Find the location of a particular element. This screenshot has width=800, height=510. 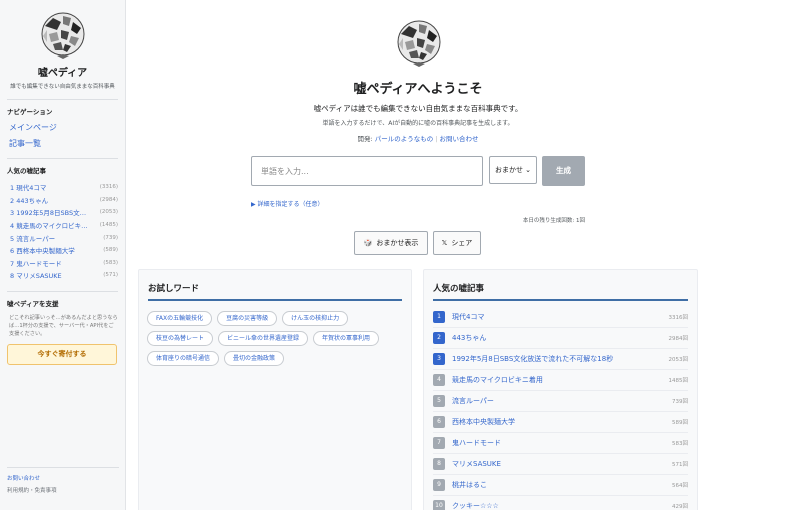

article-title: 西柊本中央製麺大学 is located at coordinates (562, 422).